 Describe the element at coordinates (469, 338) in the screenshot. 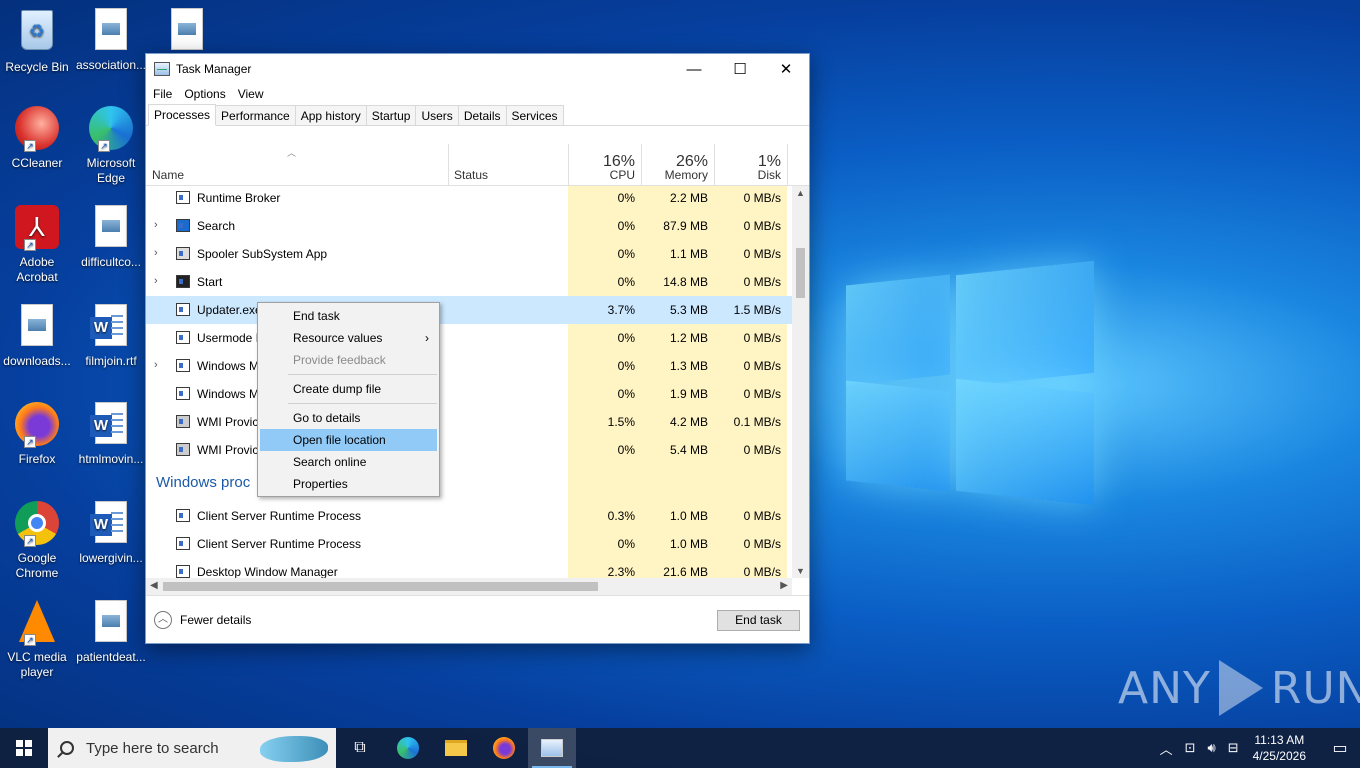

I see `table-row: Usermode F 0% 1.2 MB 0 MB/s` at that location.